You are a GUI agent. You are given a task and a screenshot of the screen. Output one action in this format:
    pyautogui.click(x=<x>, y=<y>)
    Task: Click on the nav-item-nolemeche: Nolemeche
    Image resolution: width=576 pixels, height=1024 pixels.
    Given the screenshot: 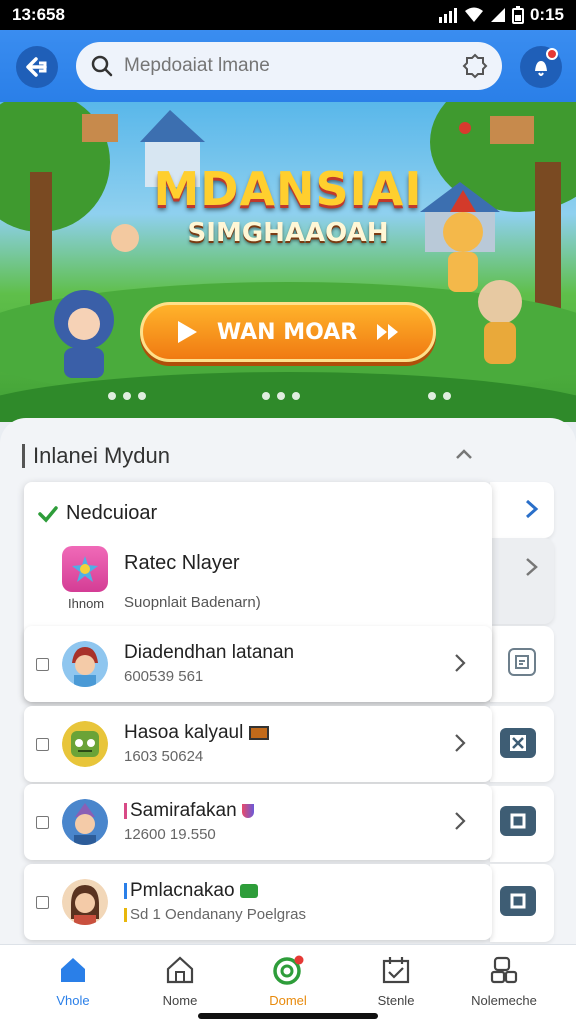 What is the action you would take?
    pyautogui.click(x=504, y=981)
    